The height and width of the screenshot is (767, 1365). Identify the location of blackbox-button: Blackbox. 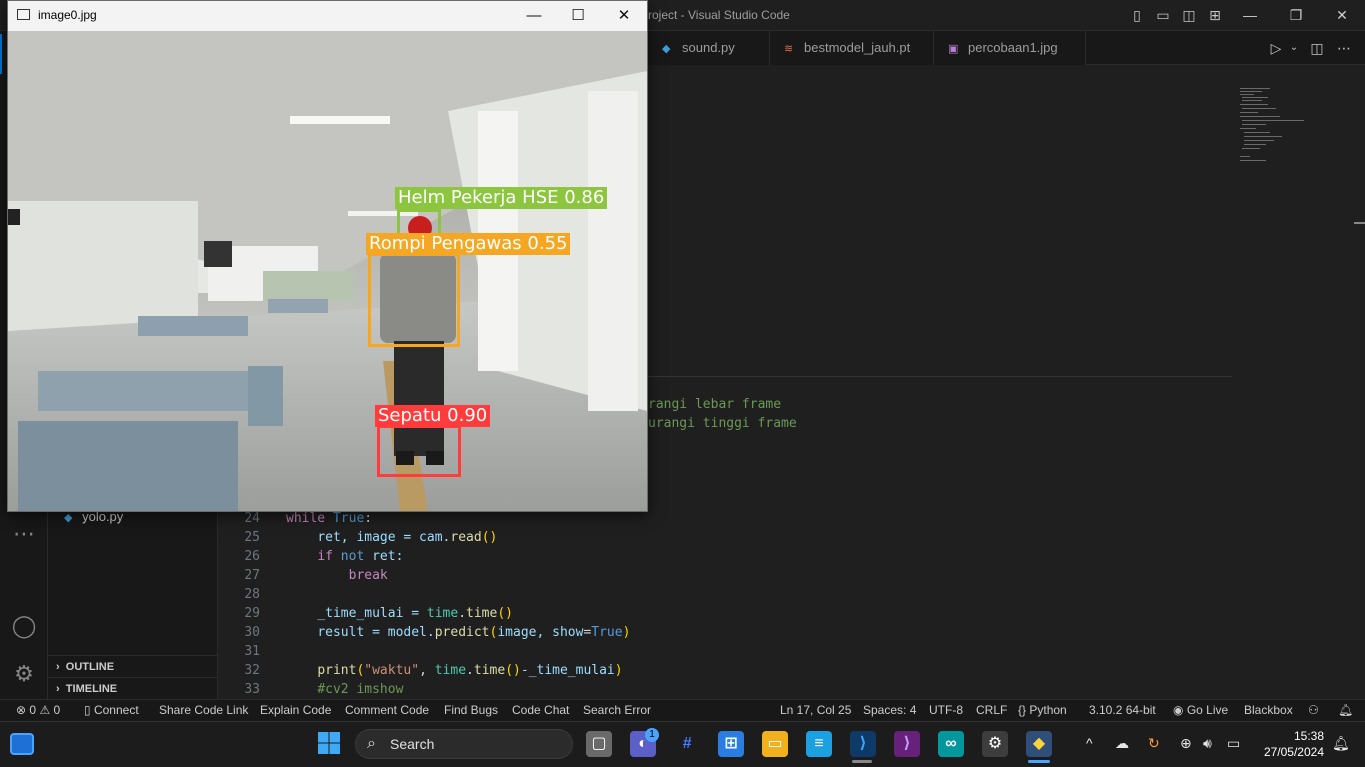
(1268, 710).